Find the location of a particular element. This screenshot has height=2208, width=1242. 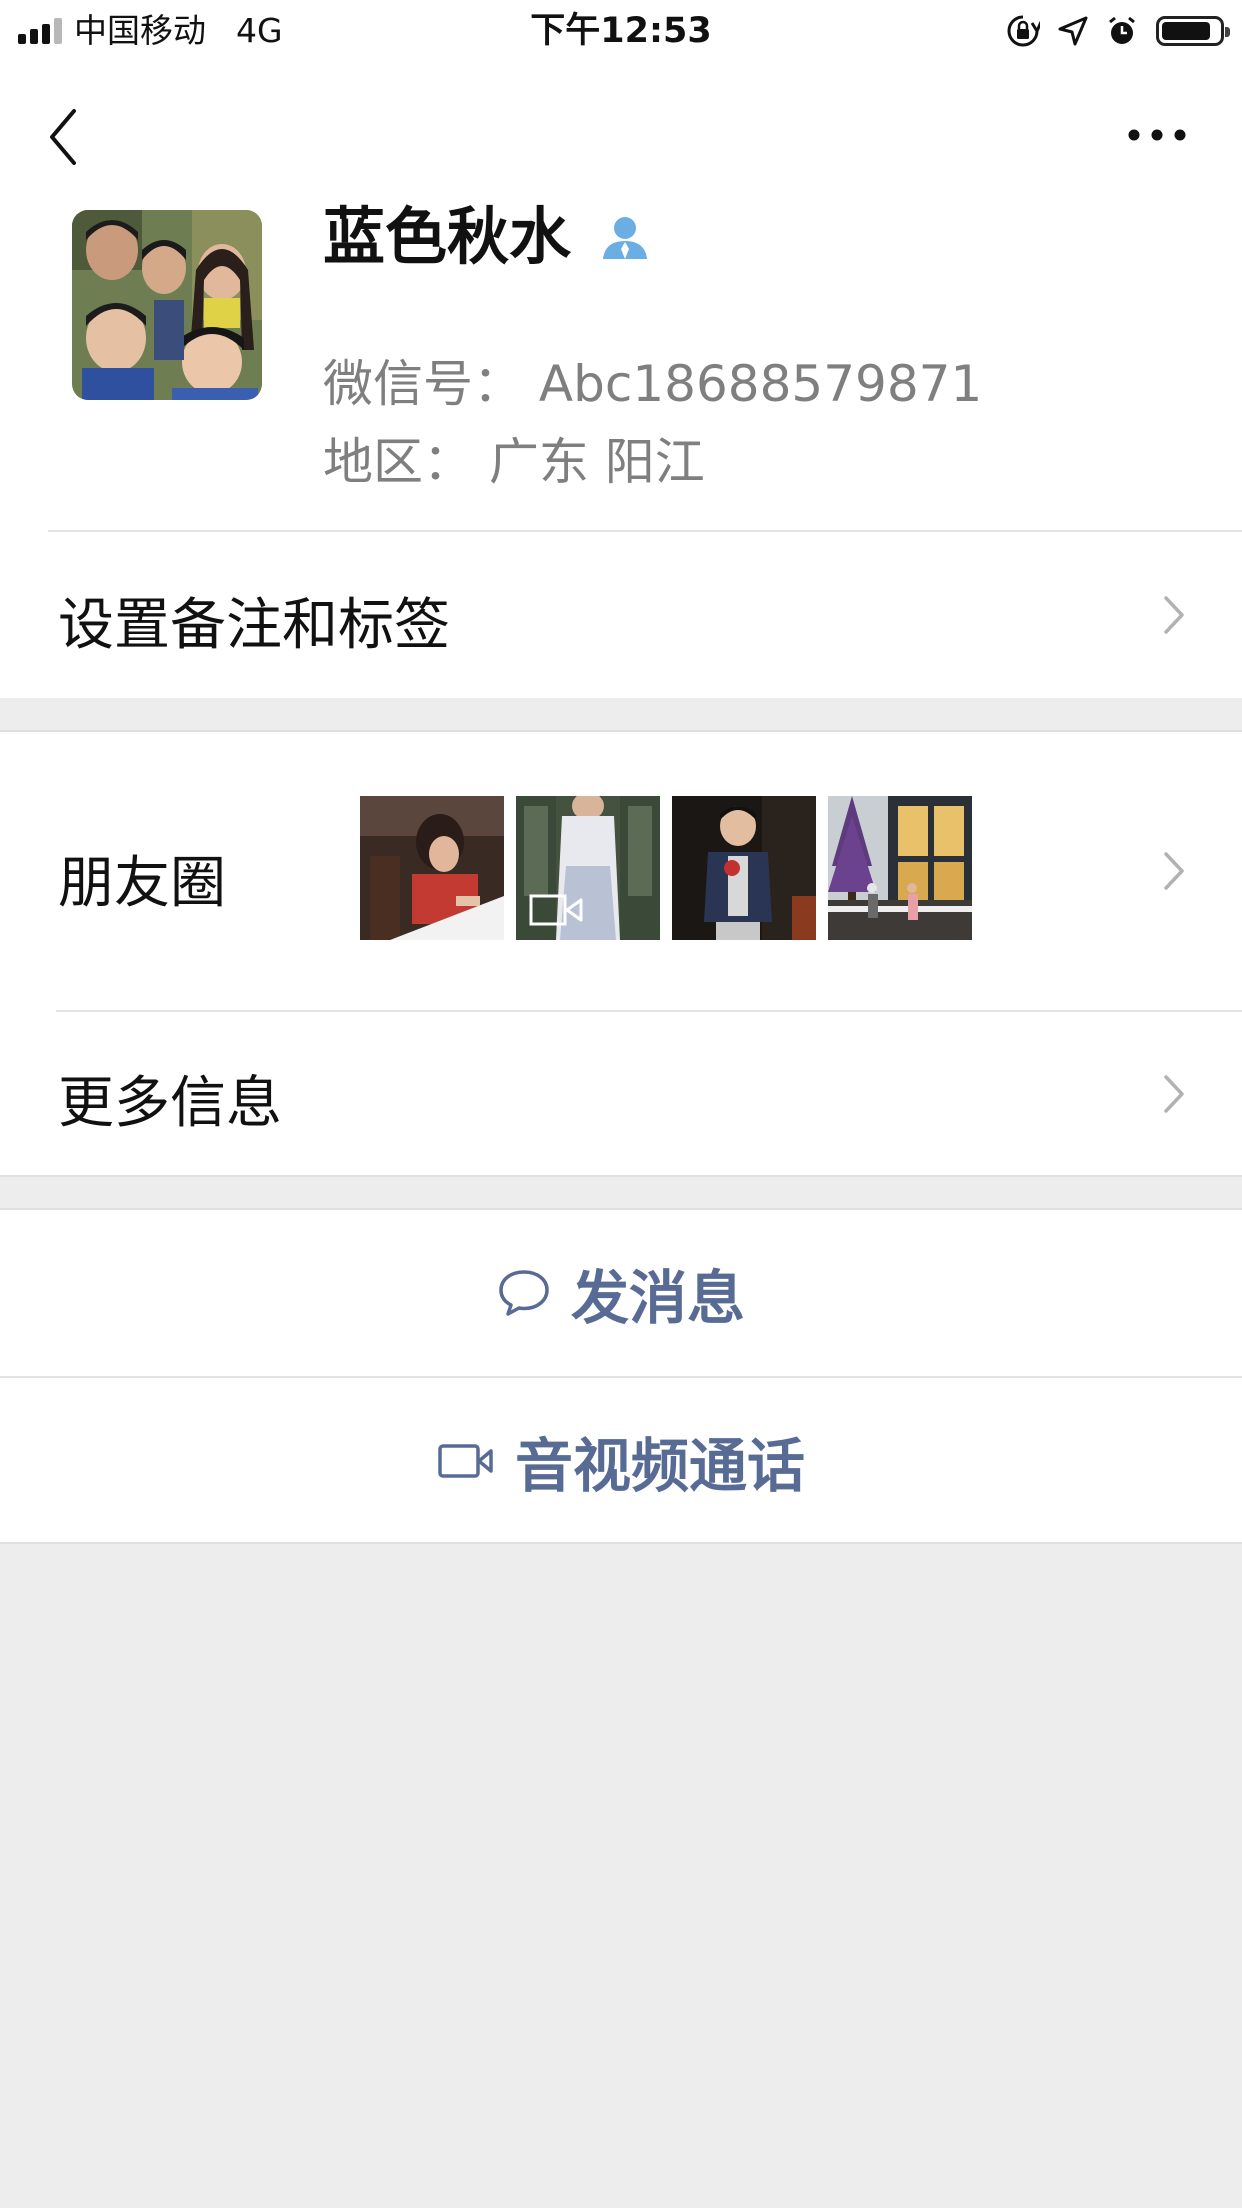

more-info-row: 更多信息 is located at coordinates (621, 1094).